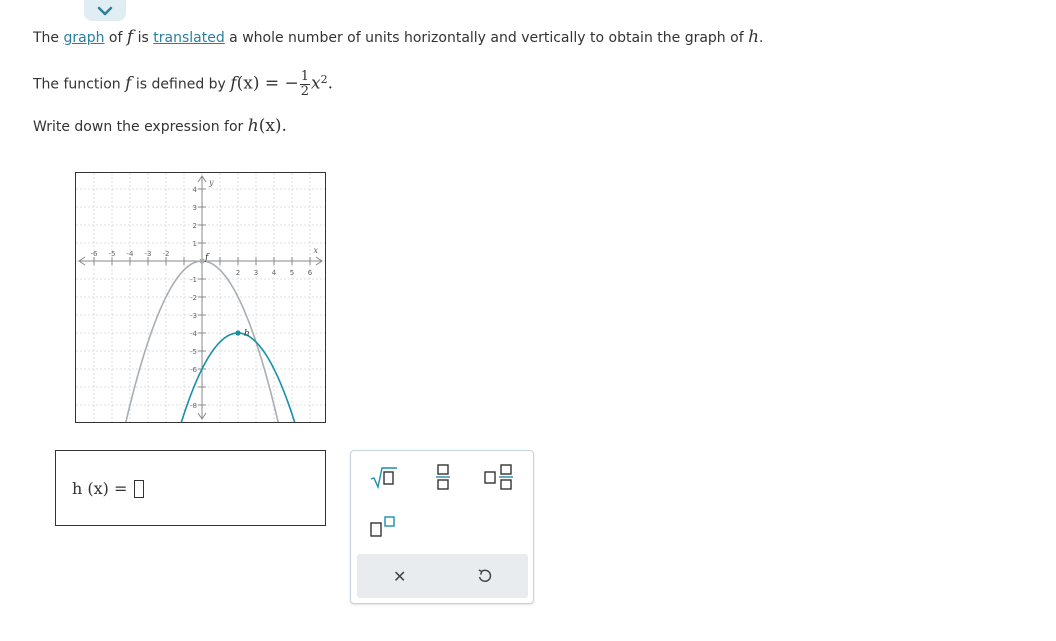 The height and width of the screenshot is (641, 1056). I want to click on fraction-icon, so click(443, 477).